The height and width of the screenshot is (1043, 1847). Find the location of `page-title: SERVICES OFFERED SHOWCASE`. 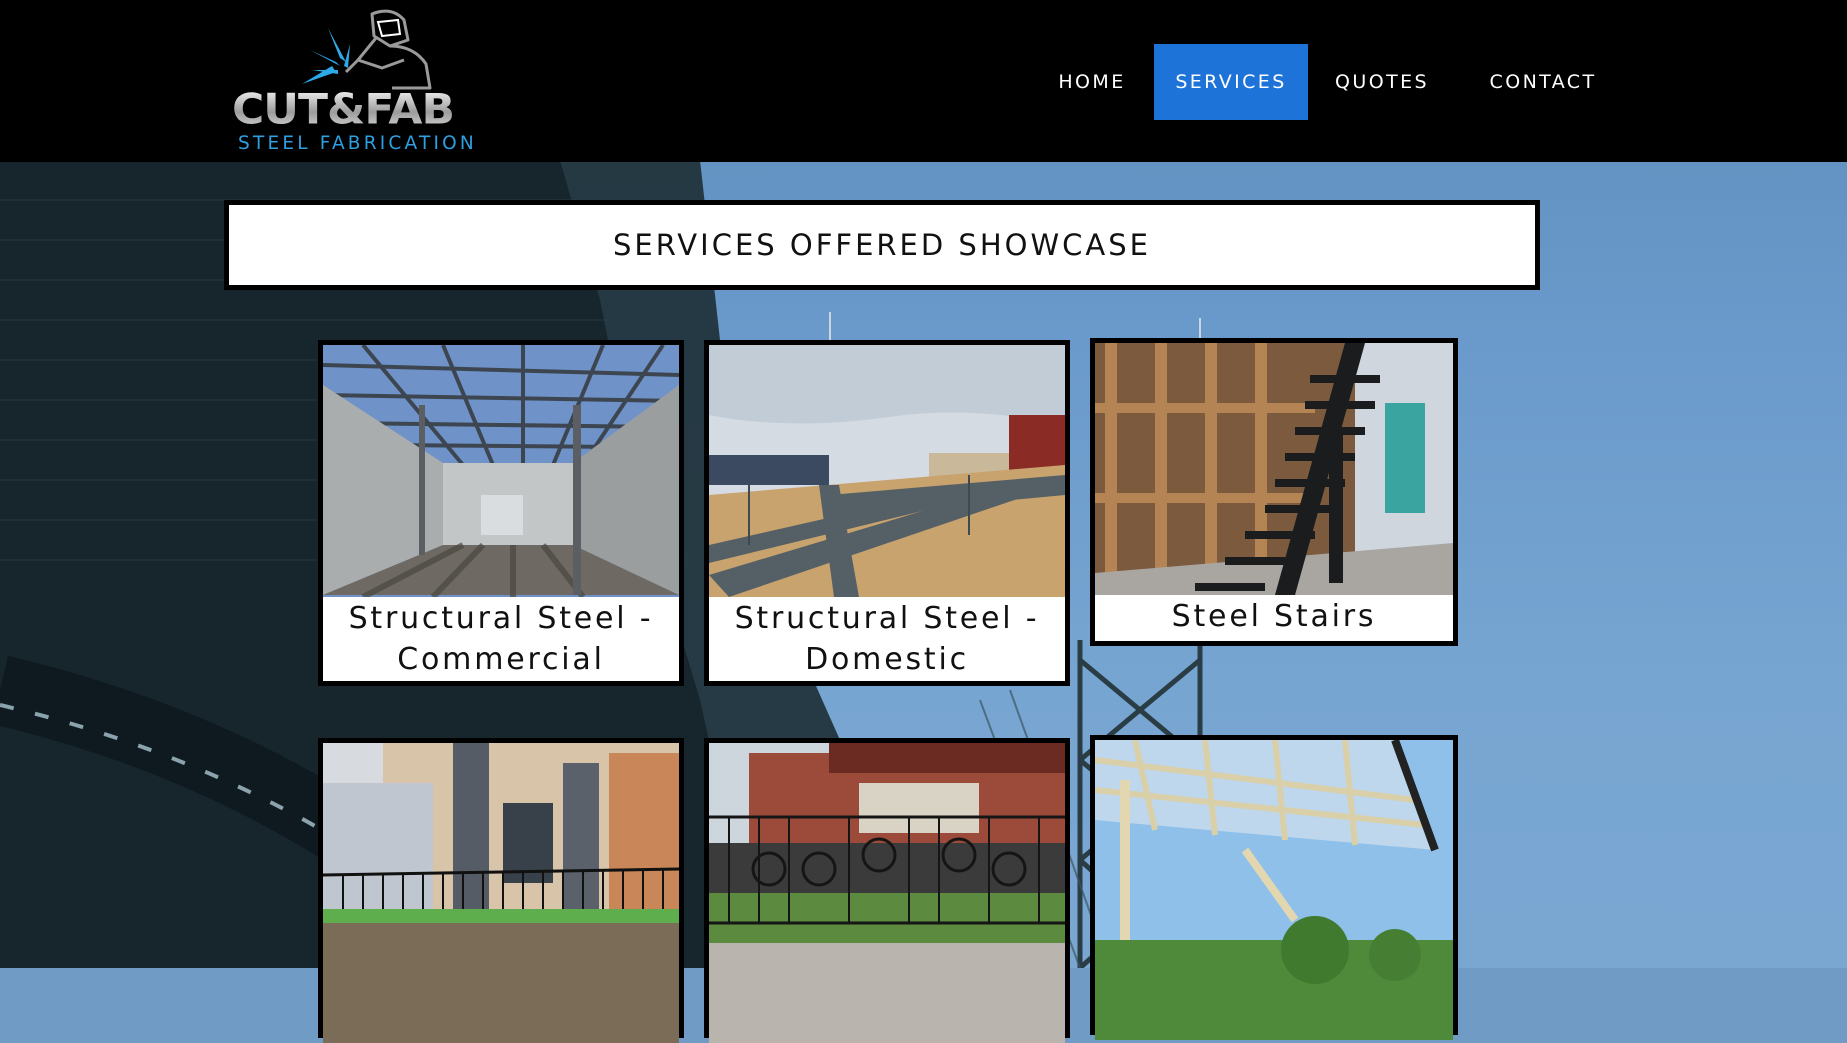

page-title: SERVICES OFFERED SHOWCASE is located at coordinates (882, 245).